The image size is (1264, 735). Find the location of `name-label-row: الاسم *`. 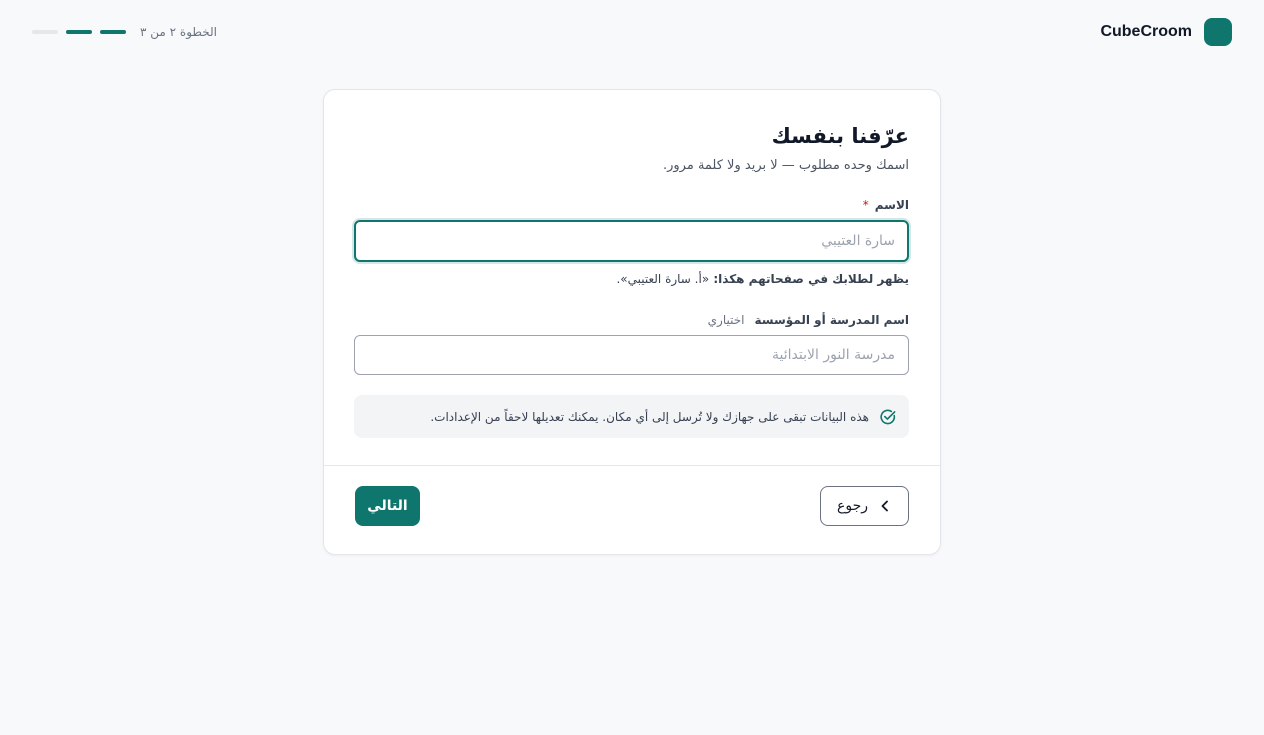

name-label-row: الاسم * is located at coordinates (632, 205).